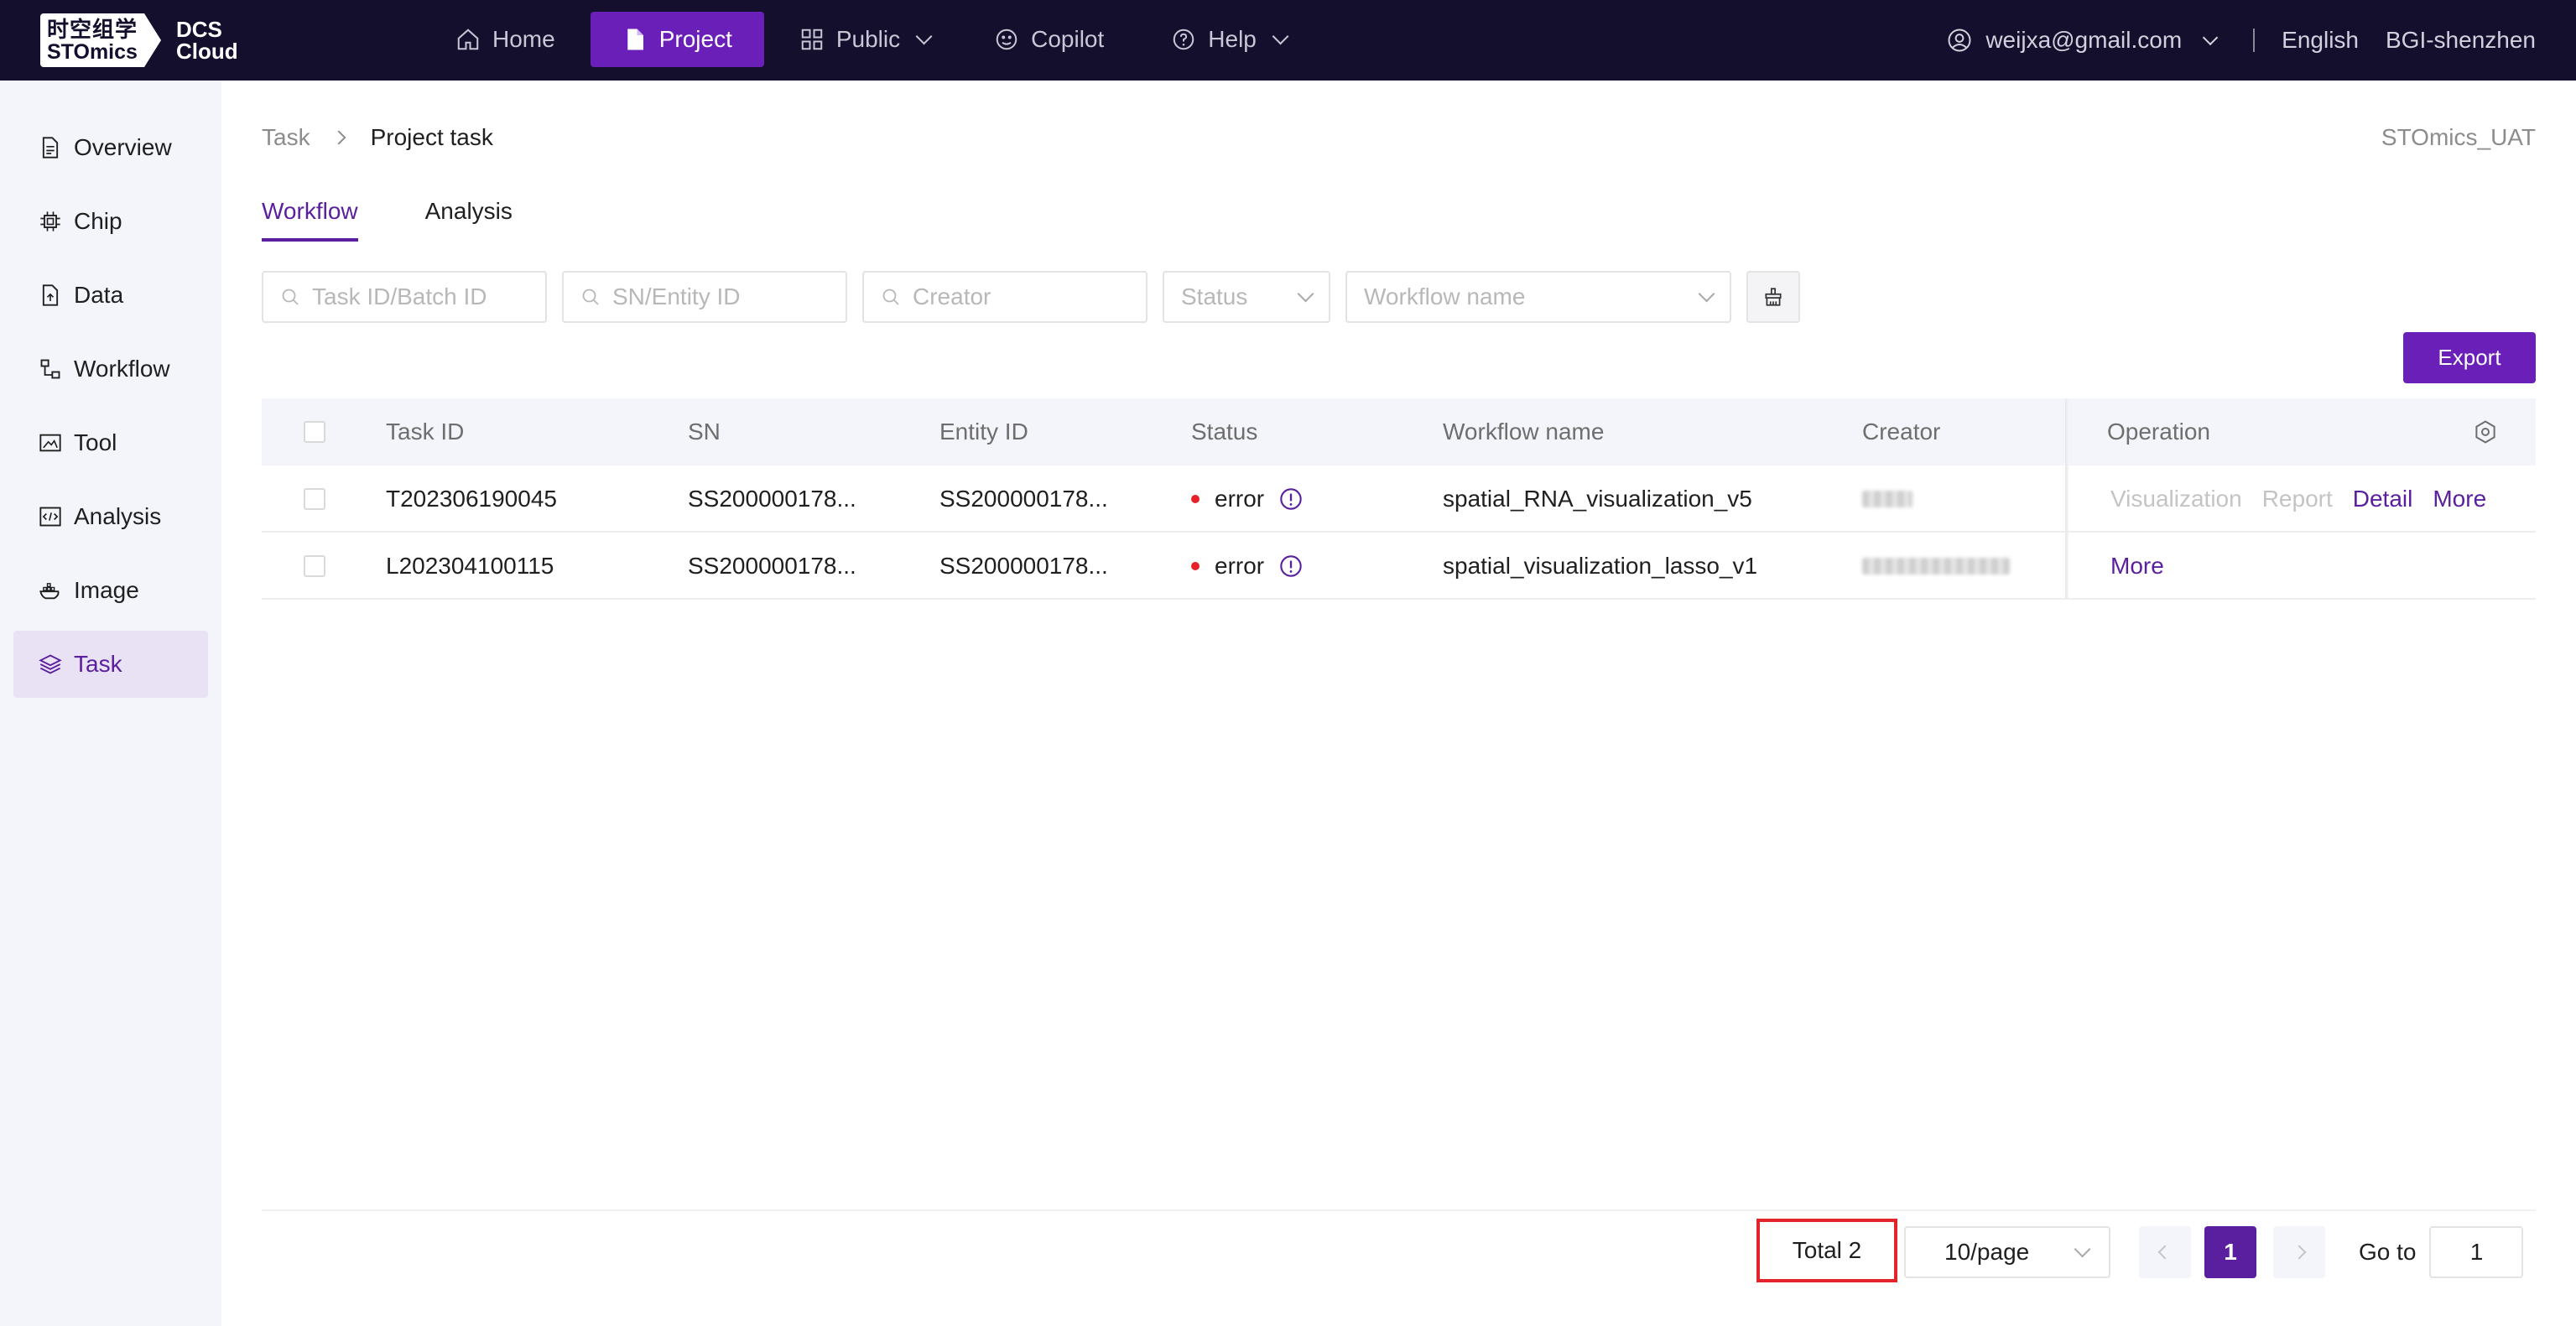  What do you see at coordinates (110, 147) in the screenshot?
I see `sidebar-item-overview: Overview` at bounding box center [110, 147].